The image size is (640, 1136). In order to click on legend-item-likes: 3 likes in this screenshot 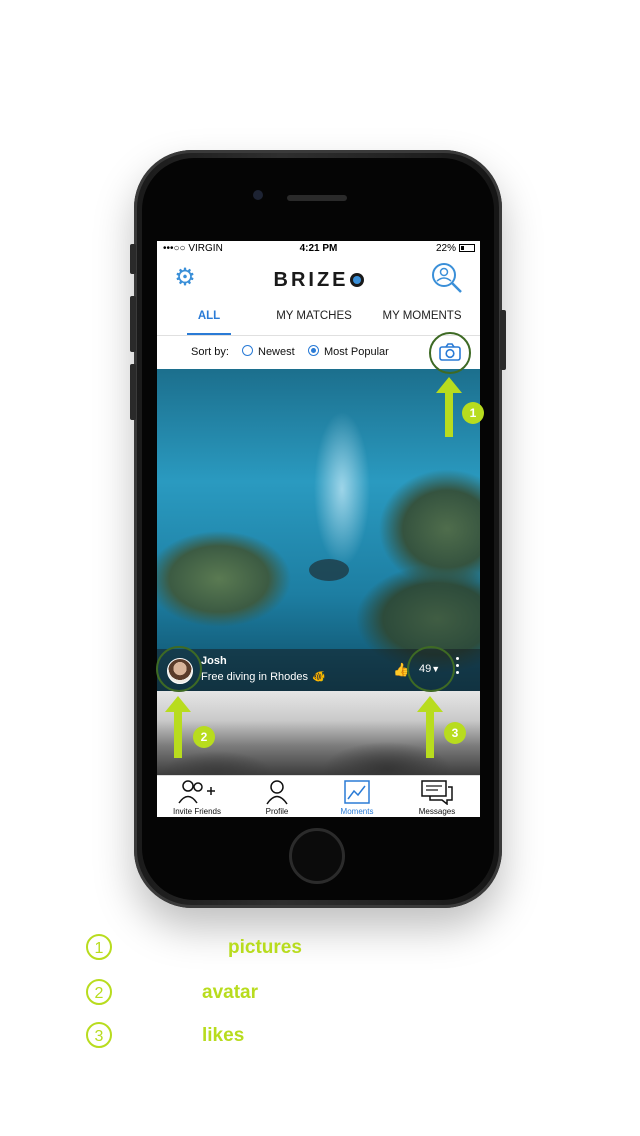, I will do `click(216, 1037)`.